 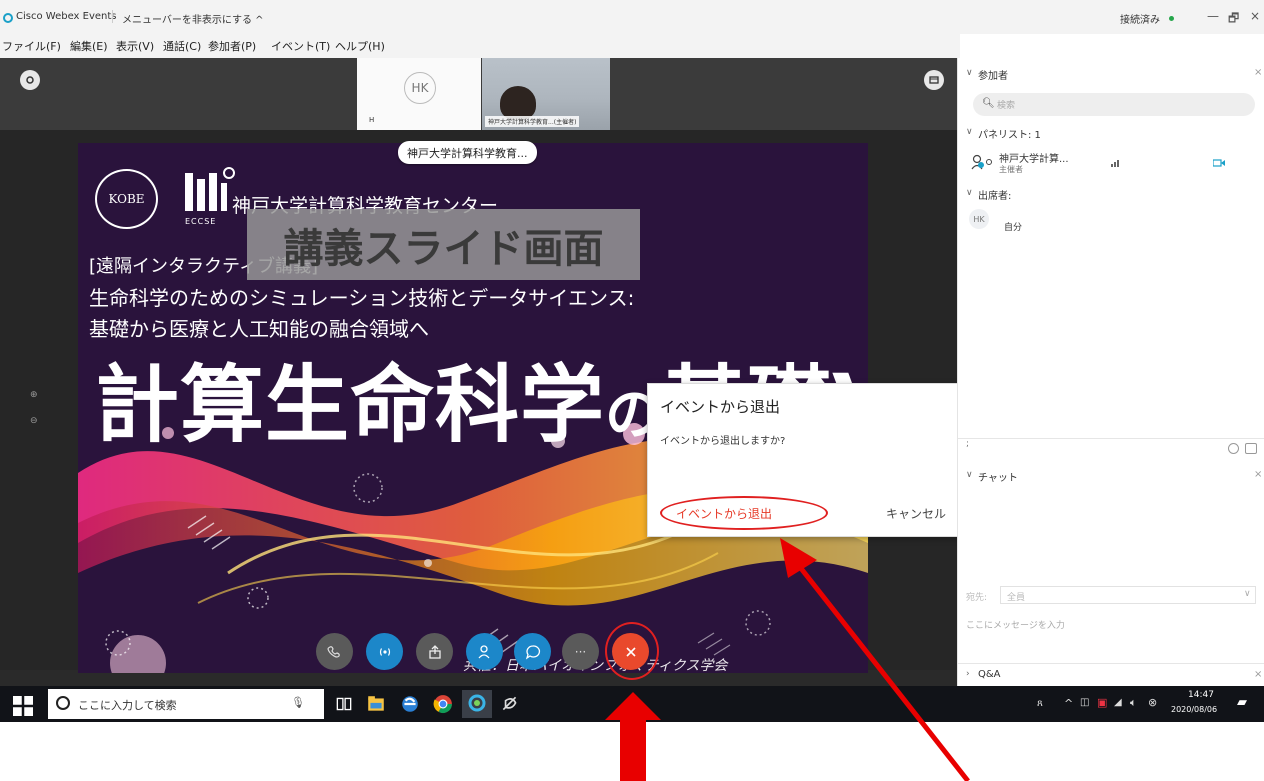 I want to click on participants-close-button: ×, so click(x=1258, y=72).